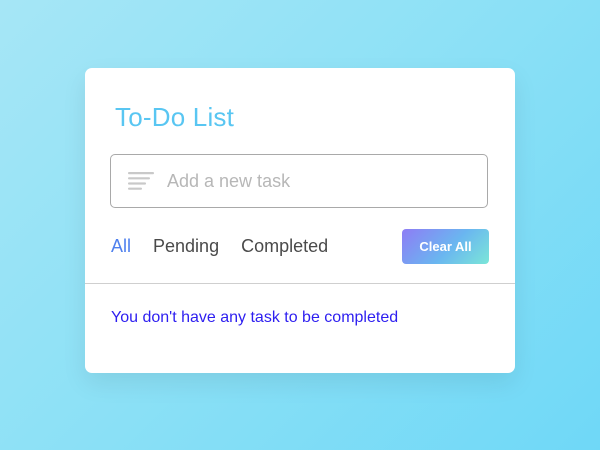  I want to click on menu-lines-icon, so click(141, 181).